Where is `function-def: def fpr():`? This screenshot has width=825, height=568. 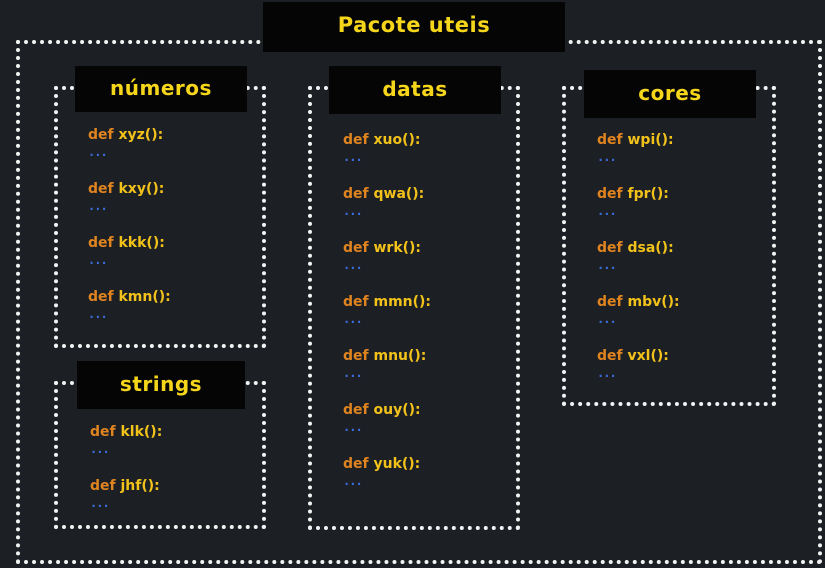
function-def: def fpr(): is located at coordinates (633, 194).